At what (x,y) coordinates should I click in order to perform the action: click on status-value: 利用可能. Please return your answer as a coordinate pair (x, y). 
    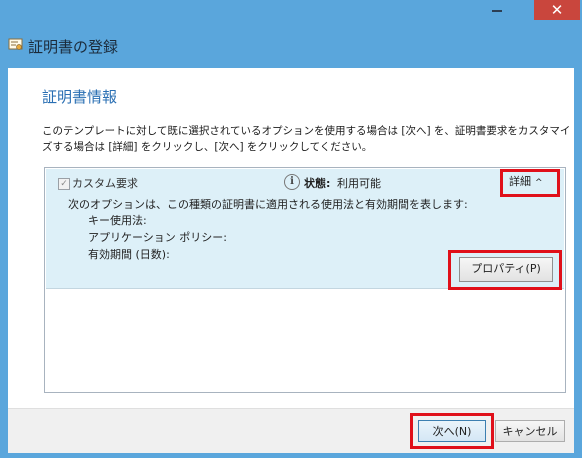
    Looking at the image, I should click on (359, 183).